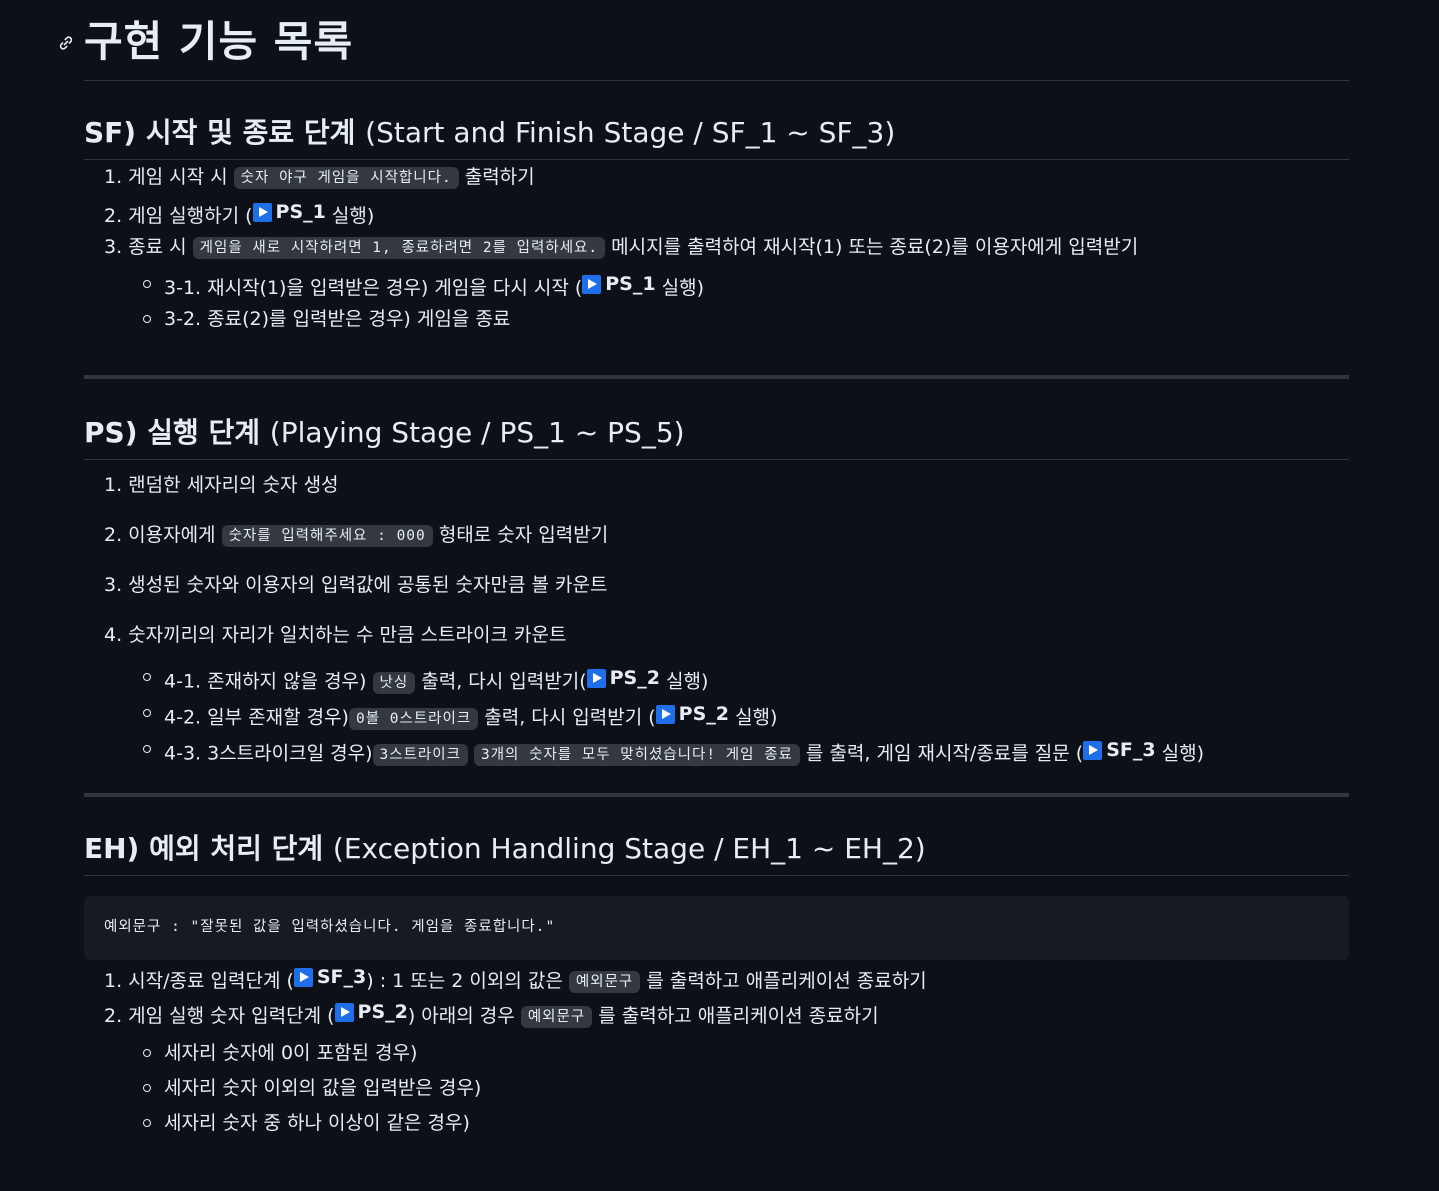 This screenshot has height=1191, width=1439. Describe the element at coordinates (157, 247) in the screenshot. I see `item-text: 종료 시` at that location.